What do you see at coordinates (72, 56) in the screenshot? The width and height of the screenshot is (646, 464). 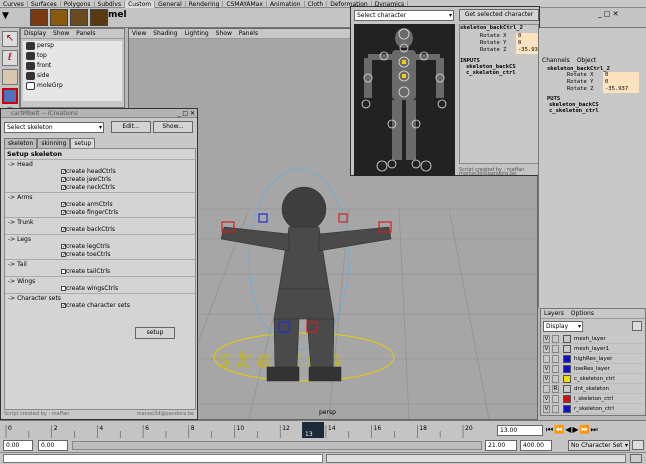 I see `outliner-item: top` at bounding box center [72, 56].